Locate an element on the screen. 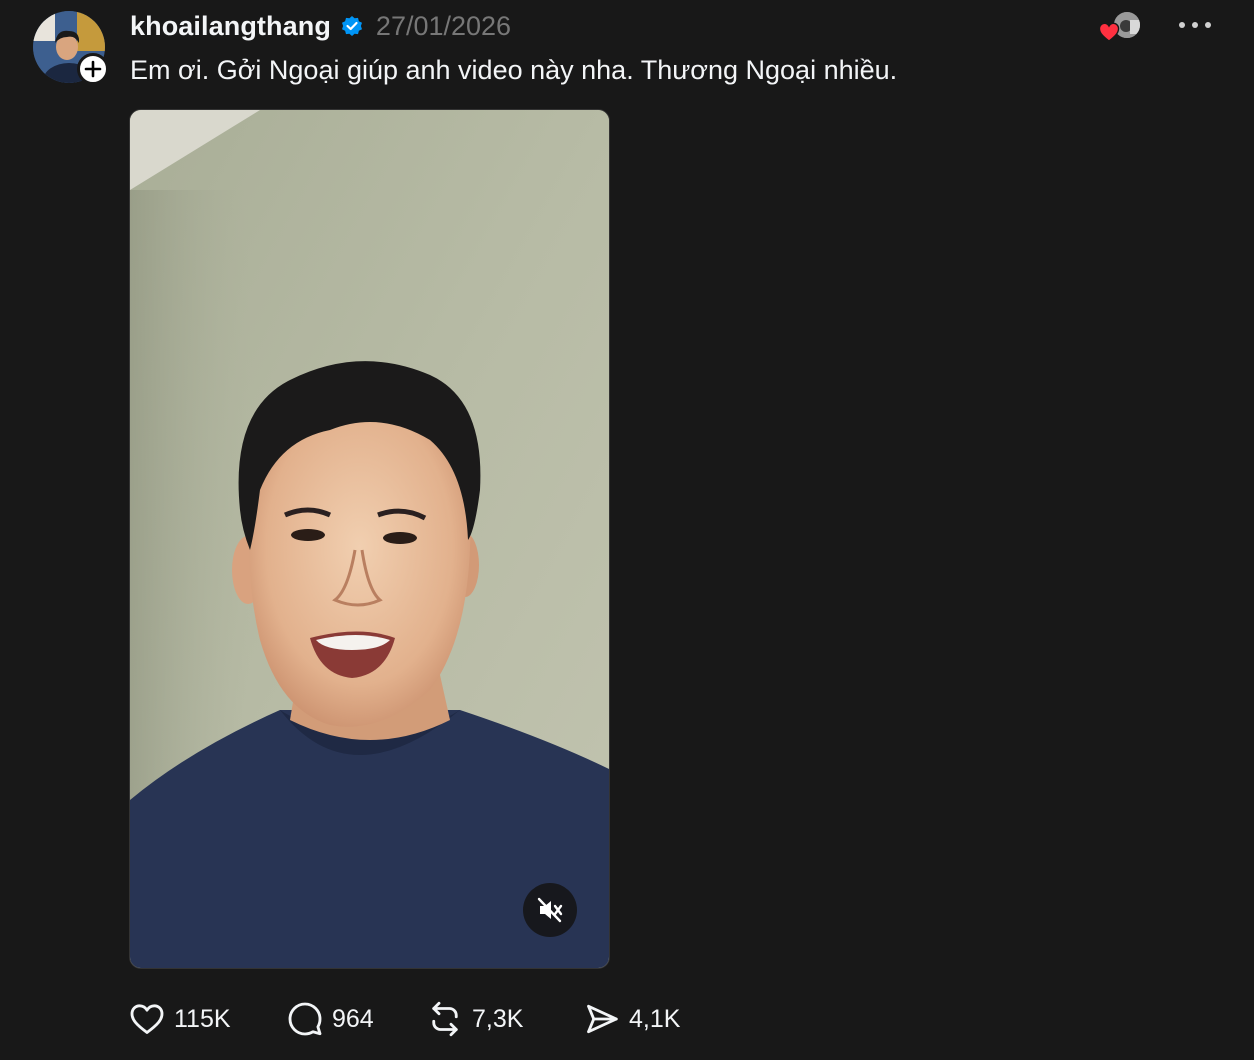 This screenshot has width=1254, height=1060. more-options-button is located at coordinates (1195, 25).